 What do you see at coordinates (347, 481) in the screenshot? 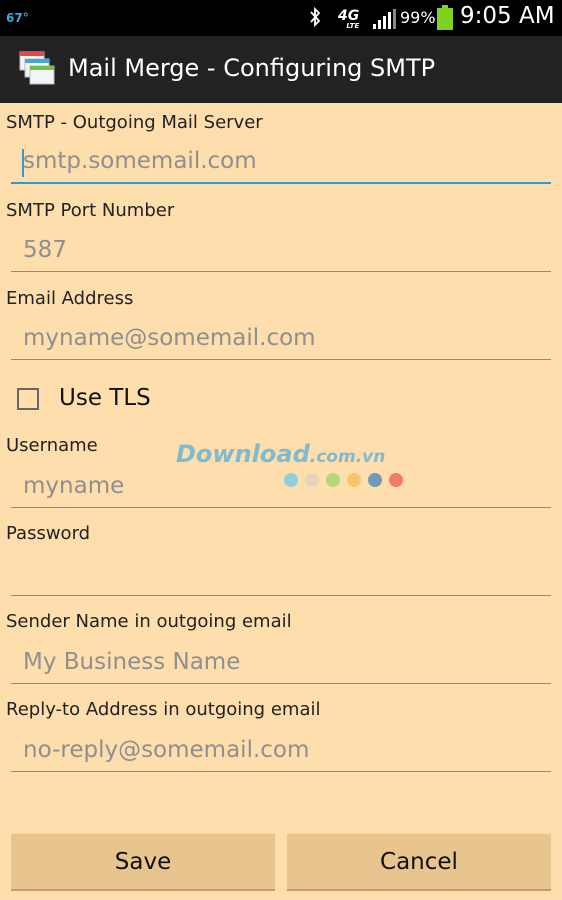
I see `watermark-dots` at bounding box center [347, 481].